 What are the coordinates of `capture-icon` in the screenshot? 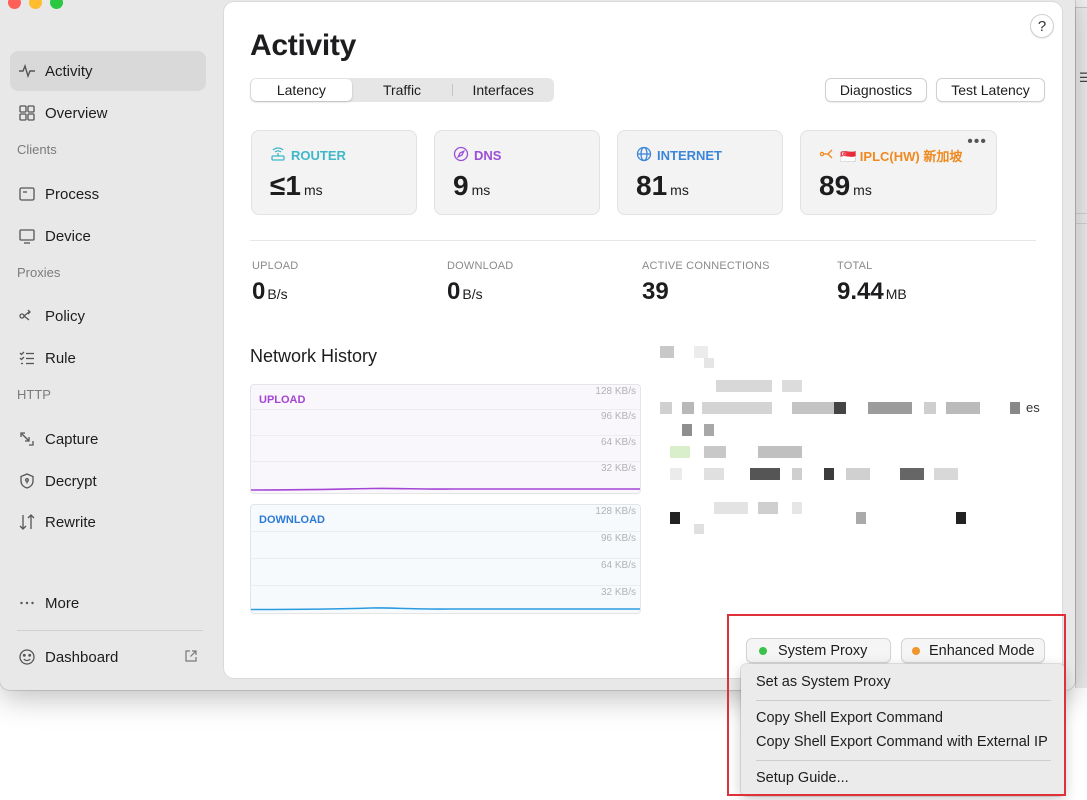 It's located at (27, 439).